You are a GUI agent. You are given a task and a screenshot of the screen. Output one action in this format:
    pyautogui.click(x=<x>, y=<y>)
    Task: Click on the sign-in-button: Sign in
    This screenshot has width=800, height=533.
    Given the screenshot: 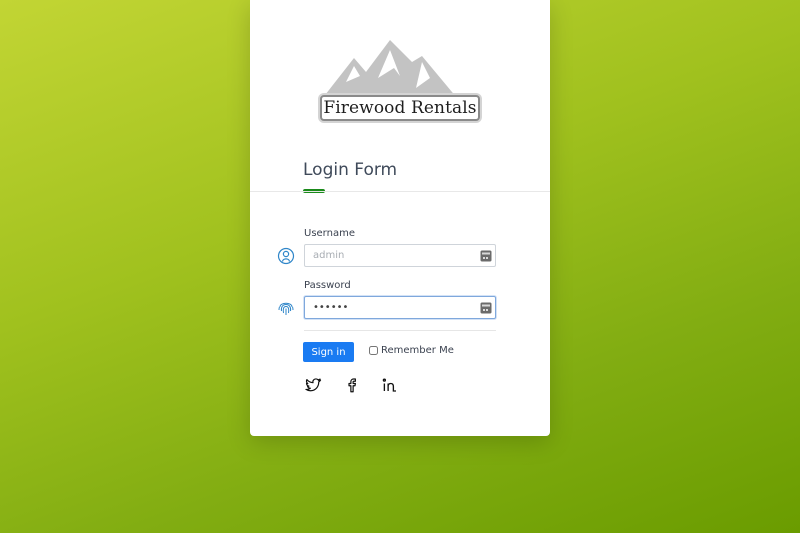 What is the action you would take?
    pyautogui.click(x=328, y=352)
    